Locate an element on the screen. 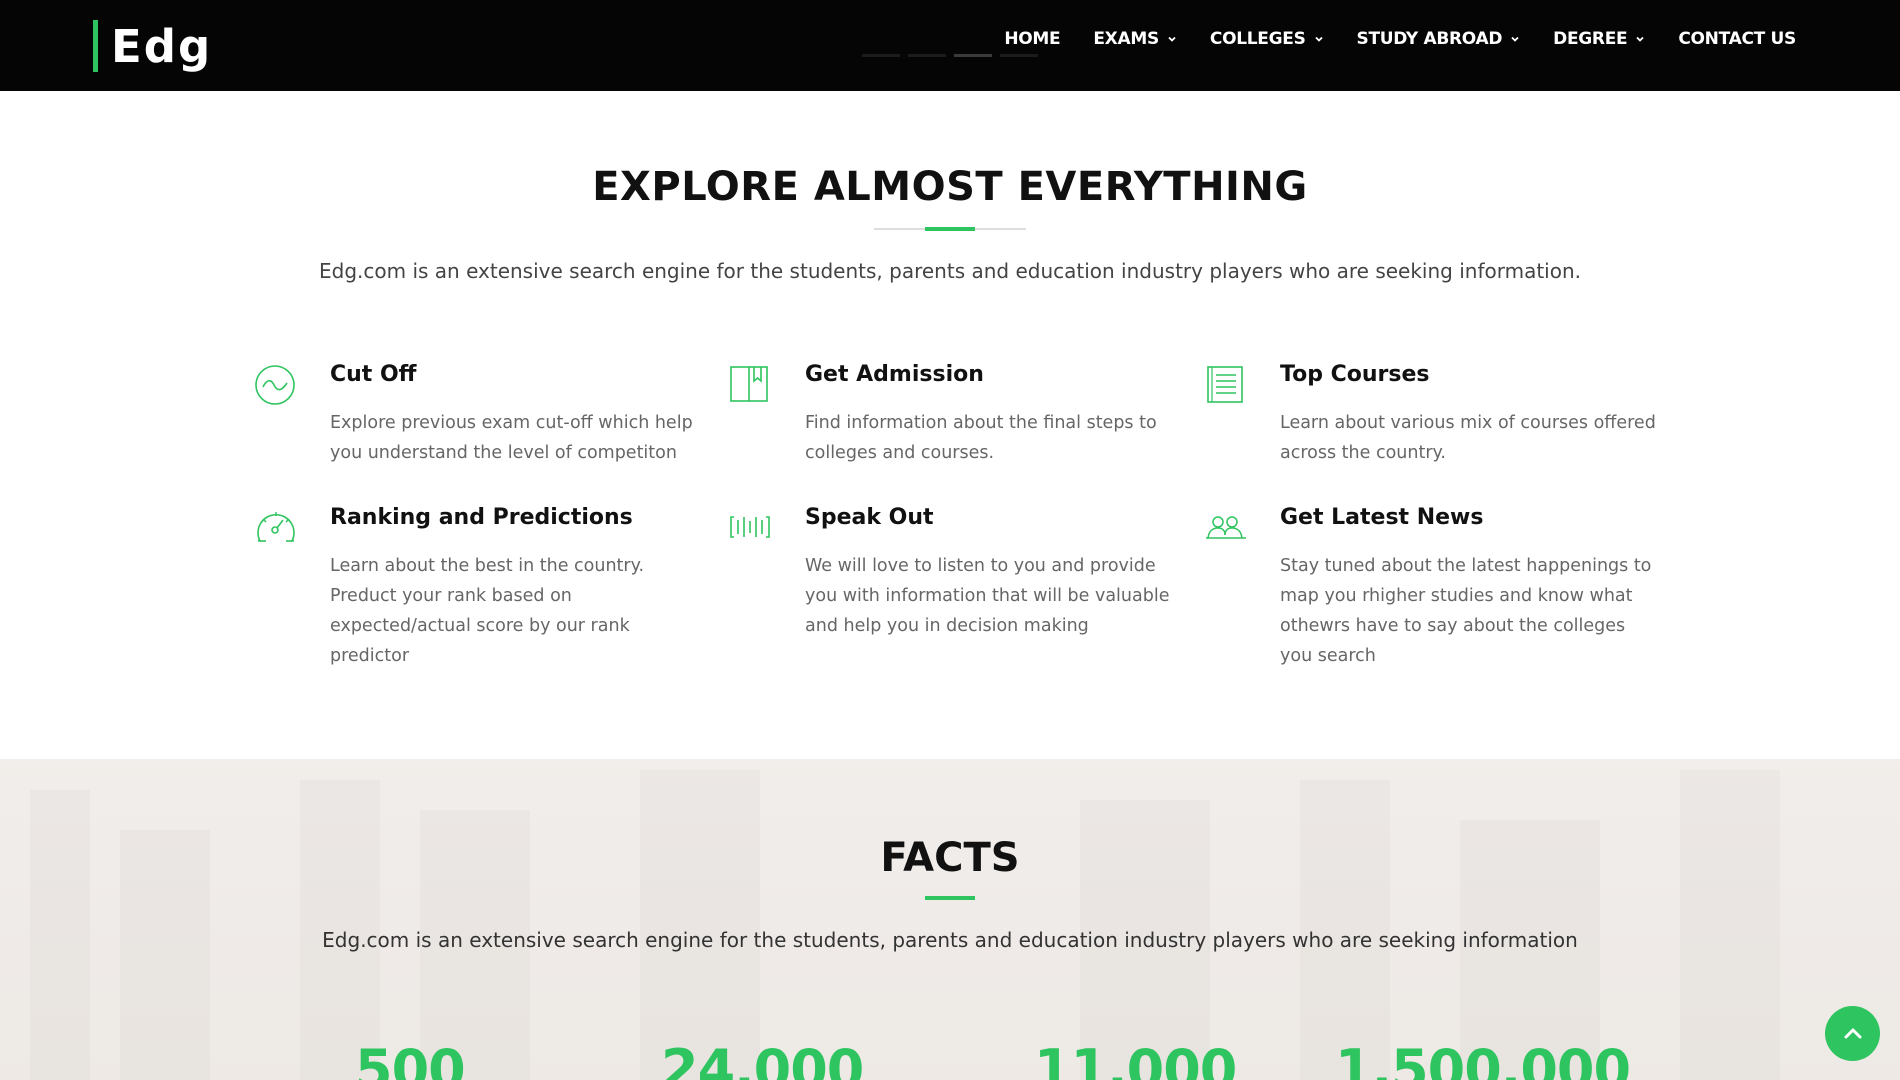 The image size is (1900, 1080). logo-text: Edg is located at coordinates (162, 46).